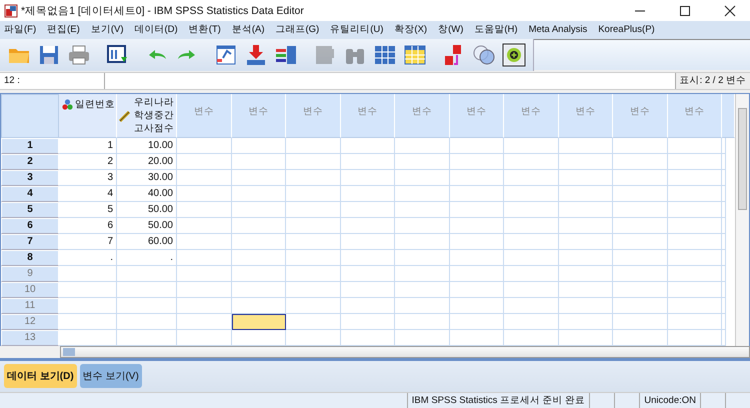 This screenshot has width=750, height=408. Describe the element at coordinates (88, 146) in the screenshot. I see `table-cell: 1` at that location.